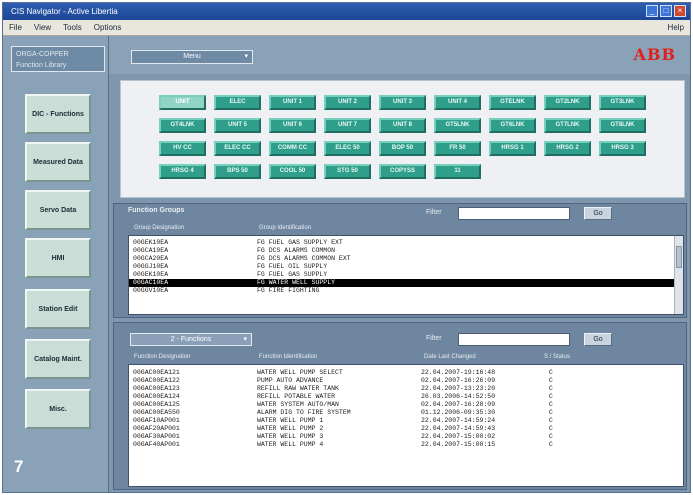 This screenshot has height=495, width=693. What do you see at coordinates (512, 125) in the screenshot?
I see `unit-button: GT6LNK` at bounding box center [512, 125].